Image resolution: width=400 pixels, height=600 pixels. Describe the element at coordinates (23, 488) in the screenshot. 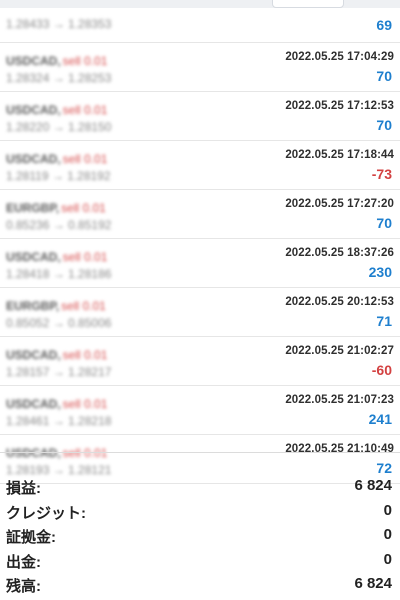

I see `summary-label: 損益:` at that location.